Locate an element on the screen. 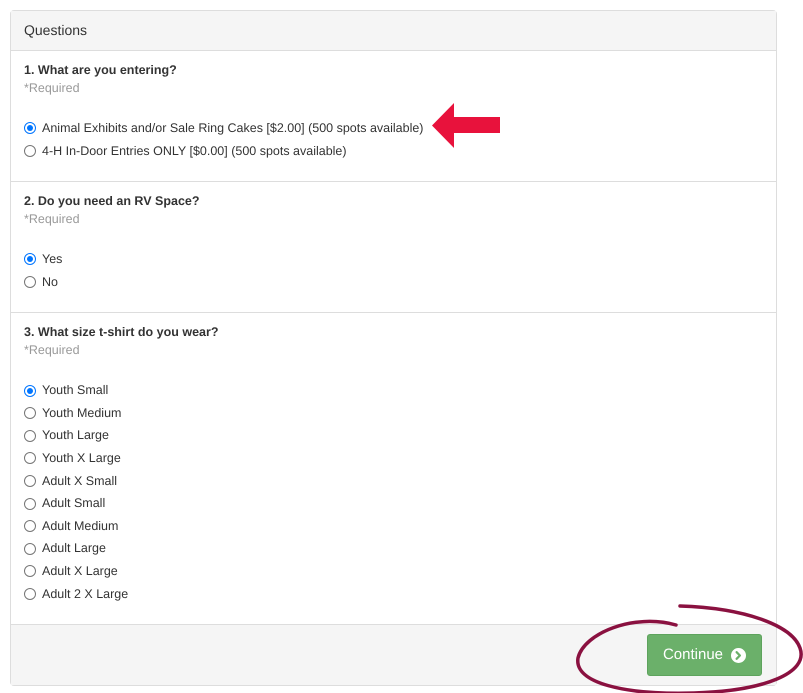 The image size is (803, 693). question-title: 2. Do you need an RV Space? is located at coordinates (112, 201).